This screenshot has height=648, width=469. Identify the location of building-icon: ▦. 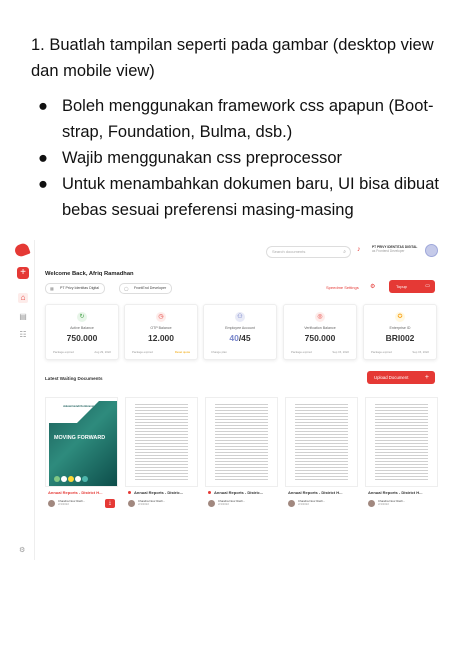
(52, 288).